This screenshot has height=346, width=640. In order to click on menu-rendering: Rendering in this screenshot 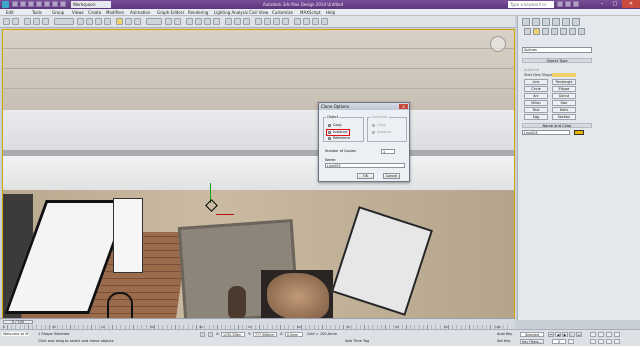, I will do `click(198, 12)`.